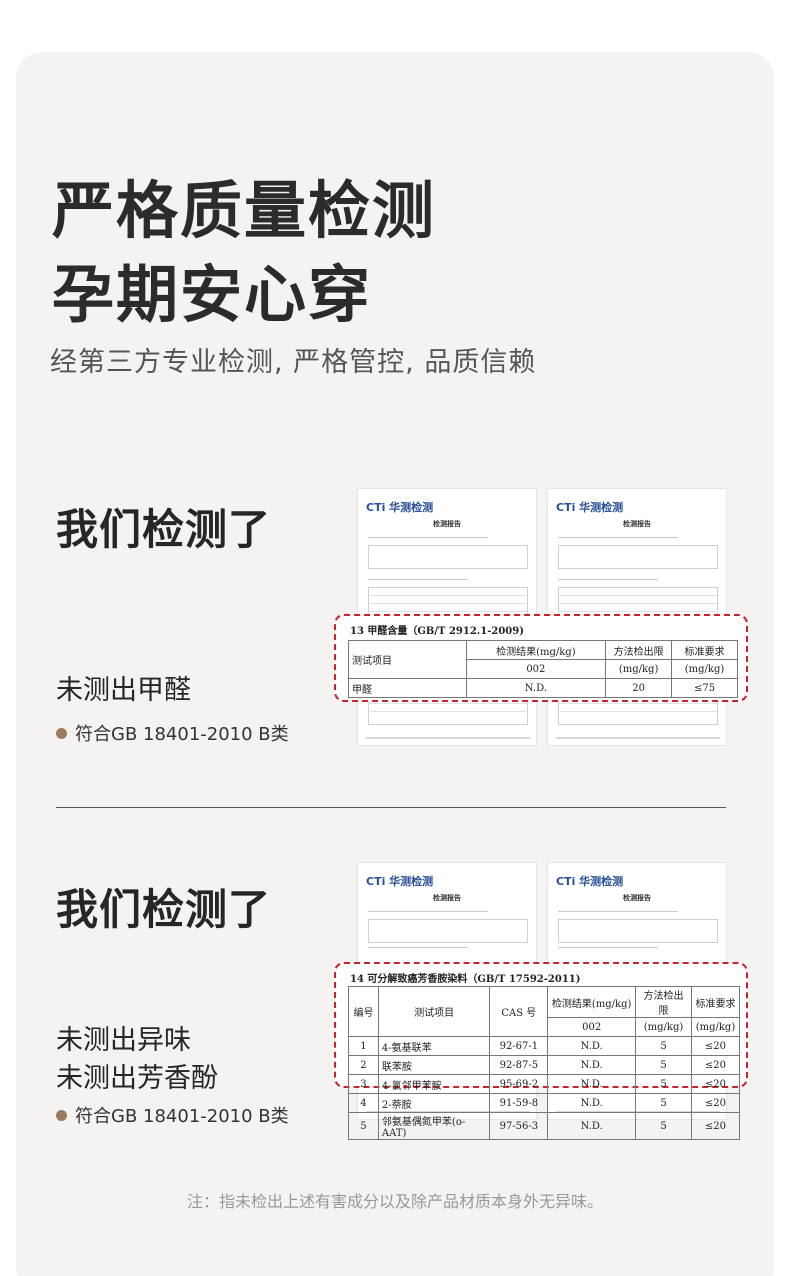  Describe the element at coordinates (137, 1078) in the screenshot. I see `section2-claim-line2: 未测出芳香酚` at that location.